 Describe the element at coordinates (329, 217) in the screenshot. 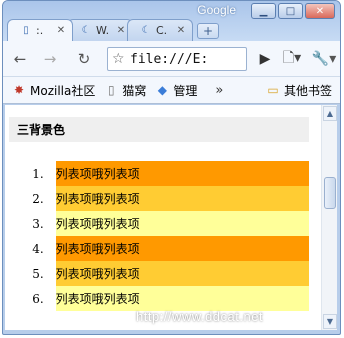

I see `vertical-scrollbar: ▲ ▼` at that location.